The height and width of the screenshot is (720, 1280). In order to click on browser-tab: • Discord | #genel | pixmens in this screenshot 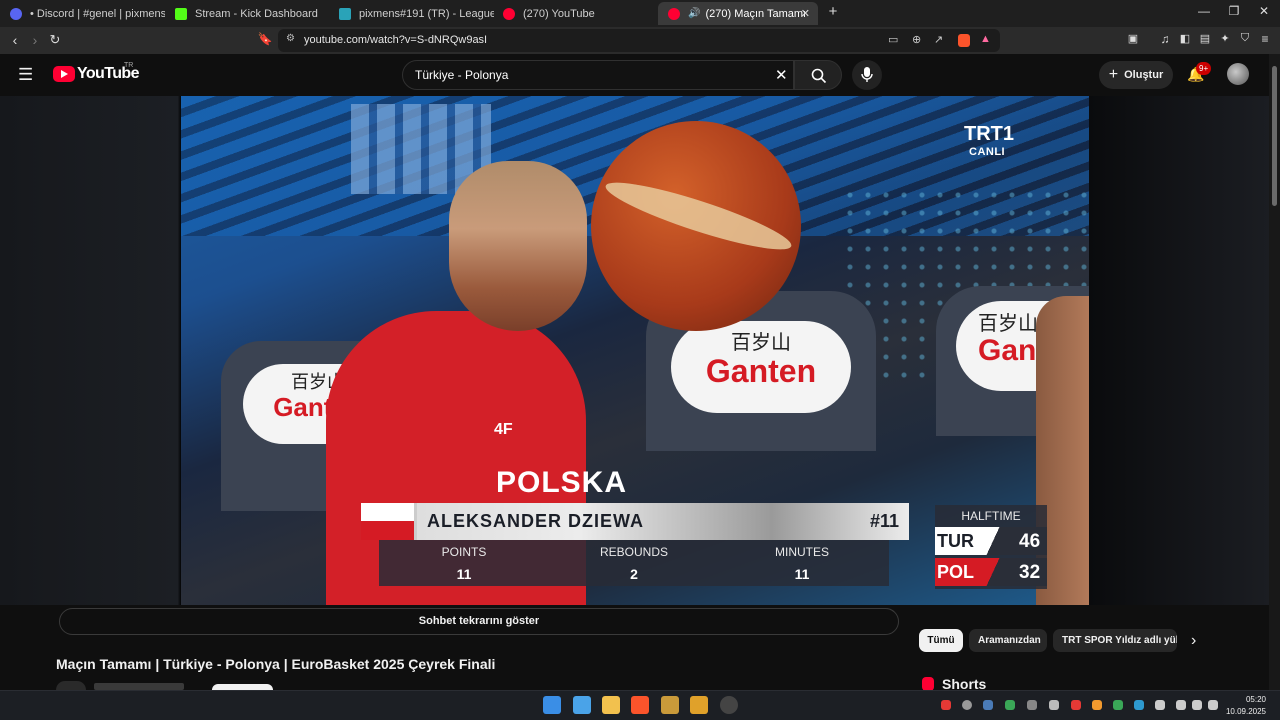, I will do `click(82, 13)`.